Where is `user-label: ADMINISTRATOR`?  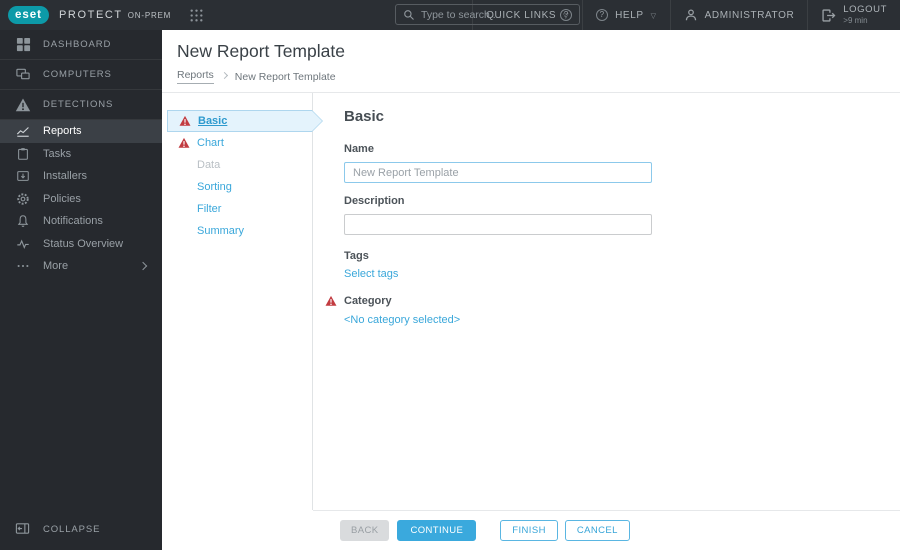
user-label: ADMINISTRATOR is located at coordinates (749, 15).